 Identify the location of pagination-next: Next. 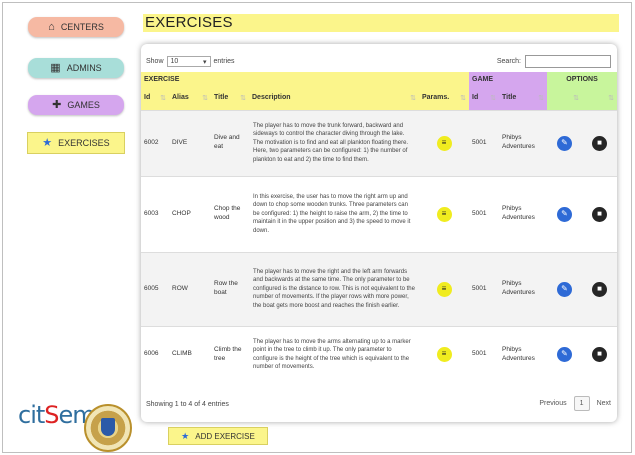
(604, 403).